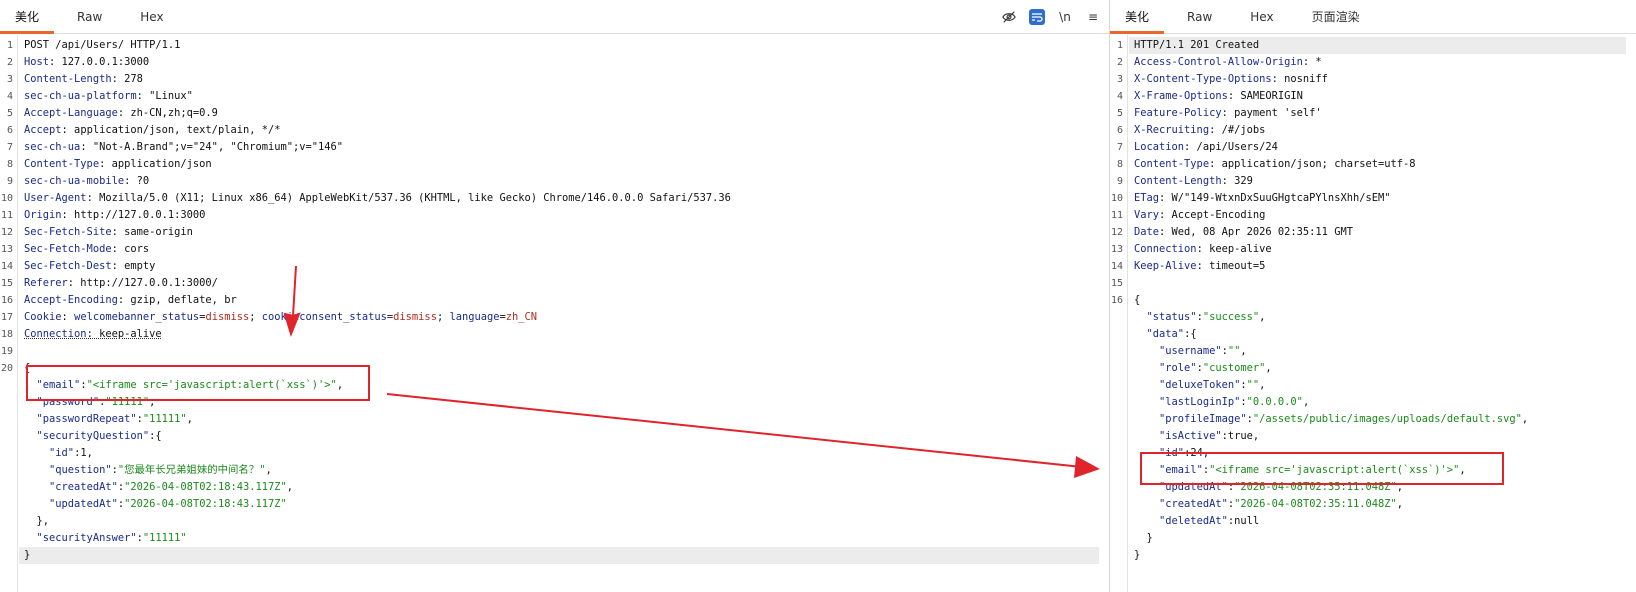 This screenshot has width=1636, height=592. Describe the element at coordinates (1137, 555) in the screenshot. I see `json-punct: }` at that location.